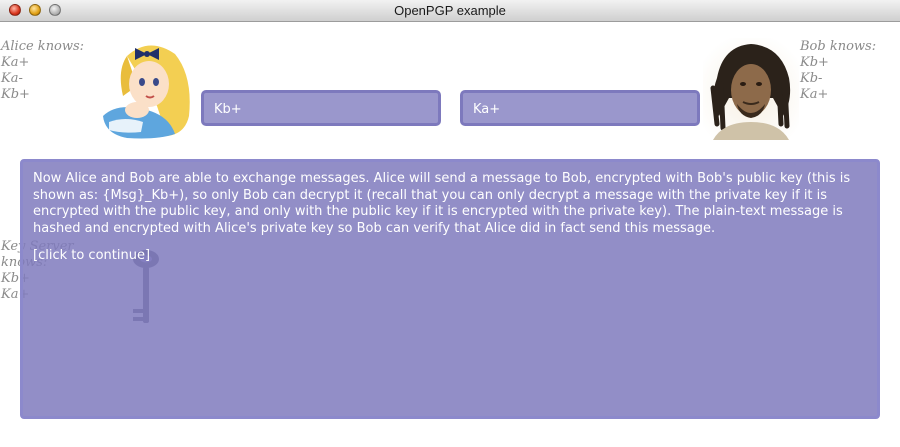 The image size is (900, 447). Describe the element at coordinates (811, 78) in the screenshot. I see `bob-key-item: Kb-` at that location.